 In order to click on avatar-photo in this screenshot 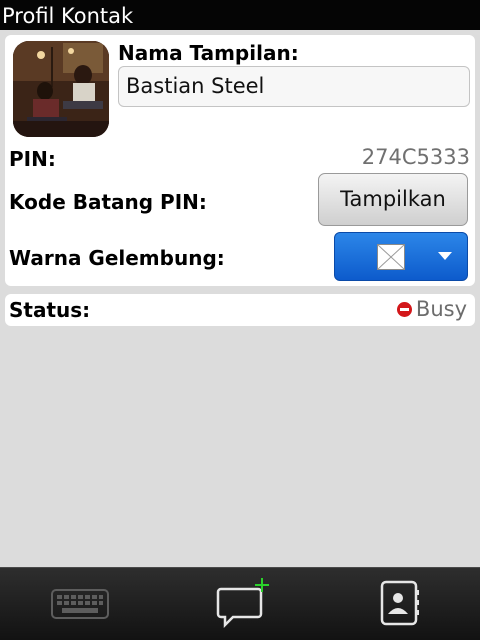, I will do `click(61, 89)`.